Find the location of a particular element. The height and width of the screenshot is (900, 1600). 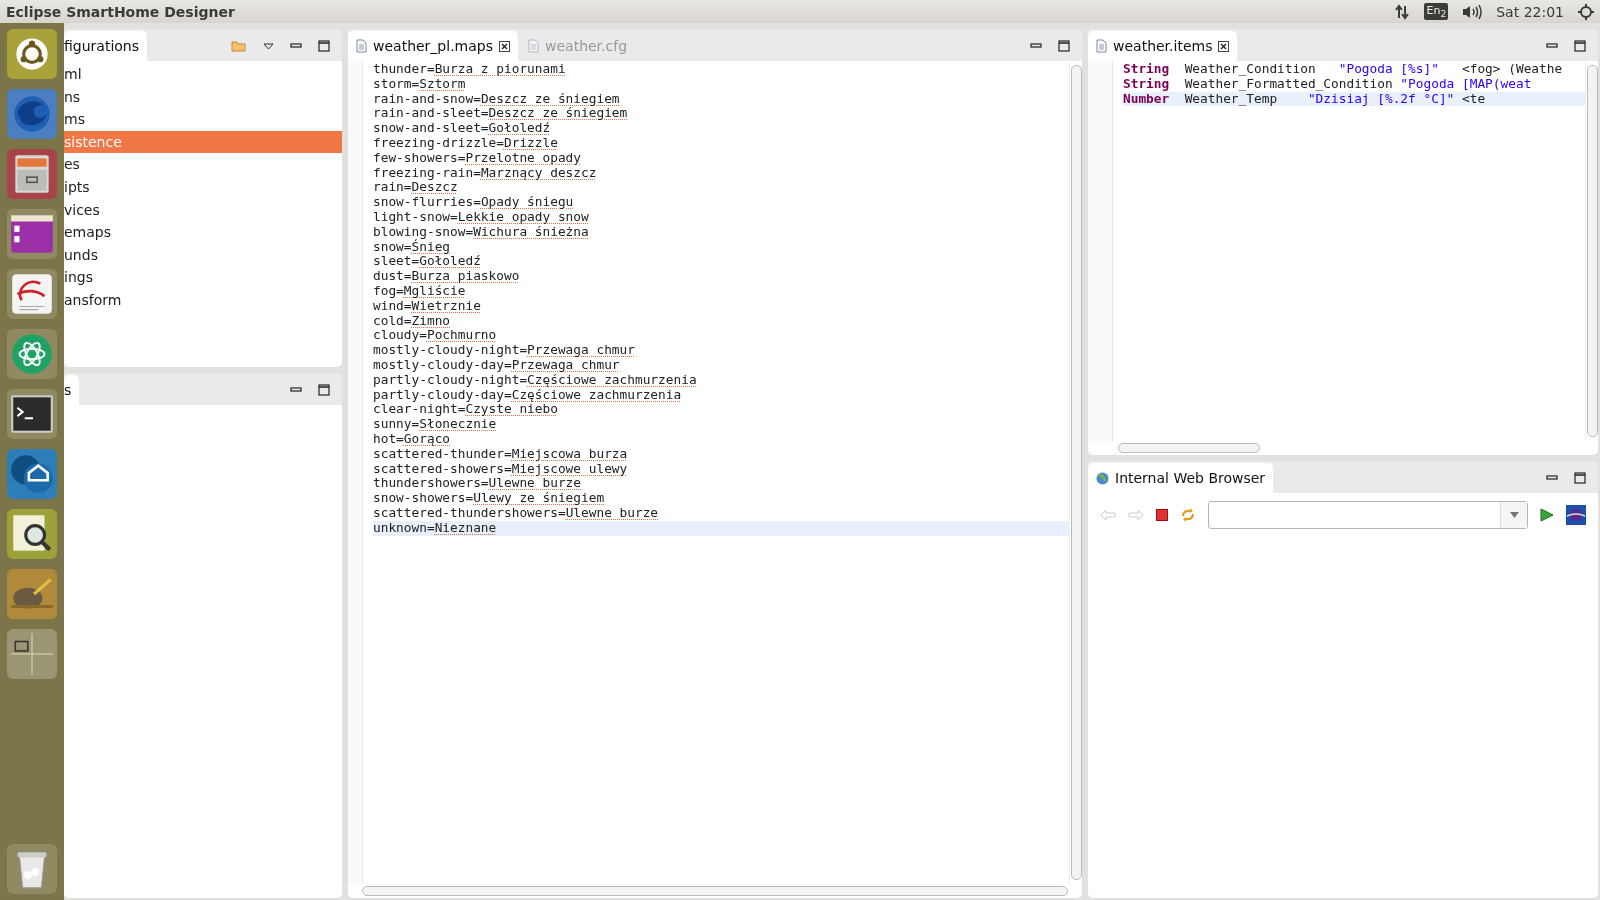

tree-item: ipts is located at coordinates (203, 187).